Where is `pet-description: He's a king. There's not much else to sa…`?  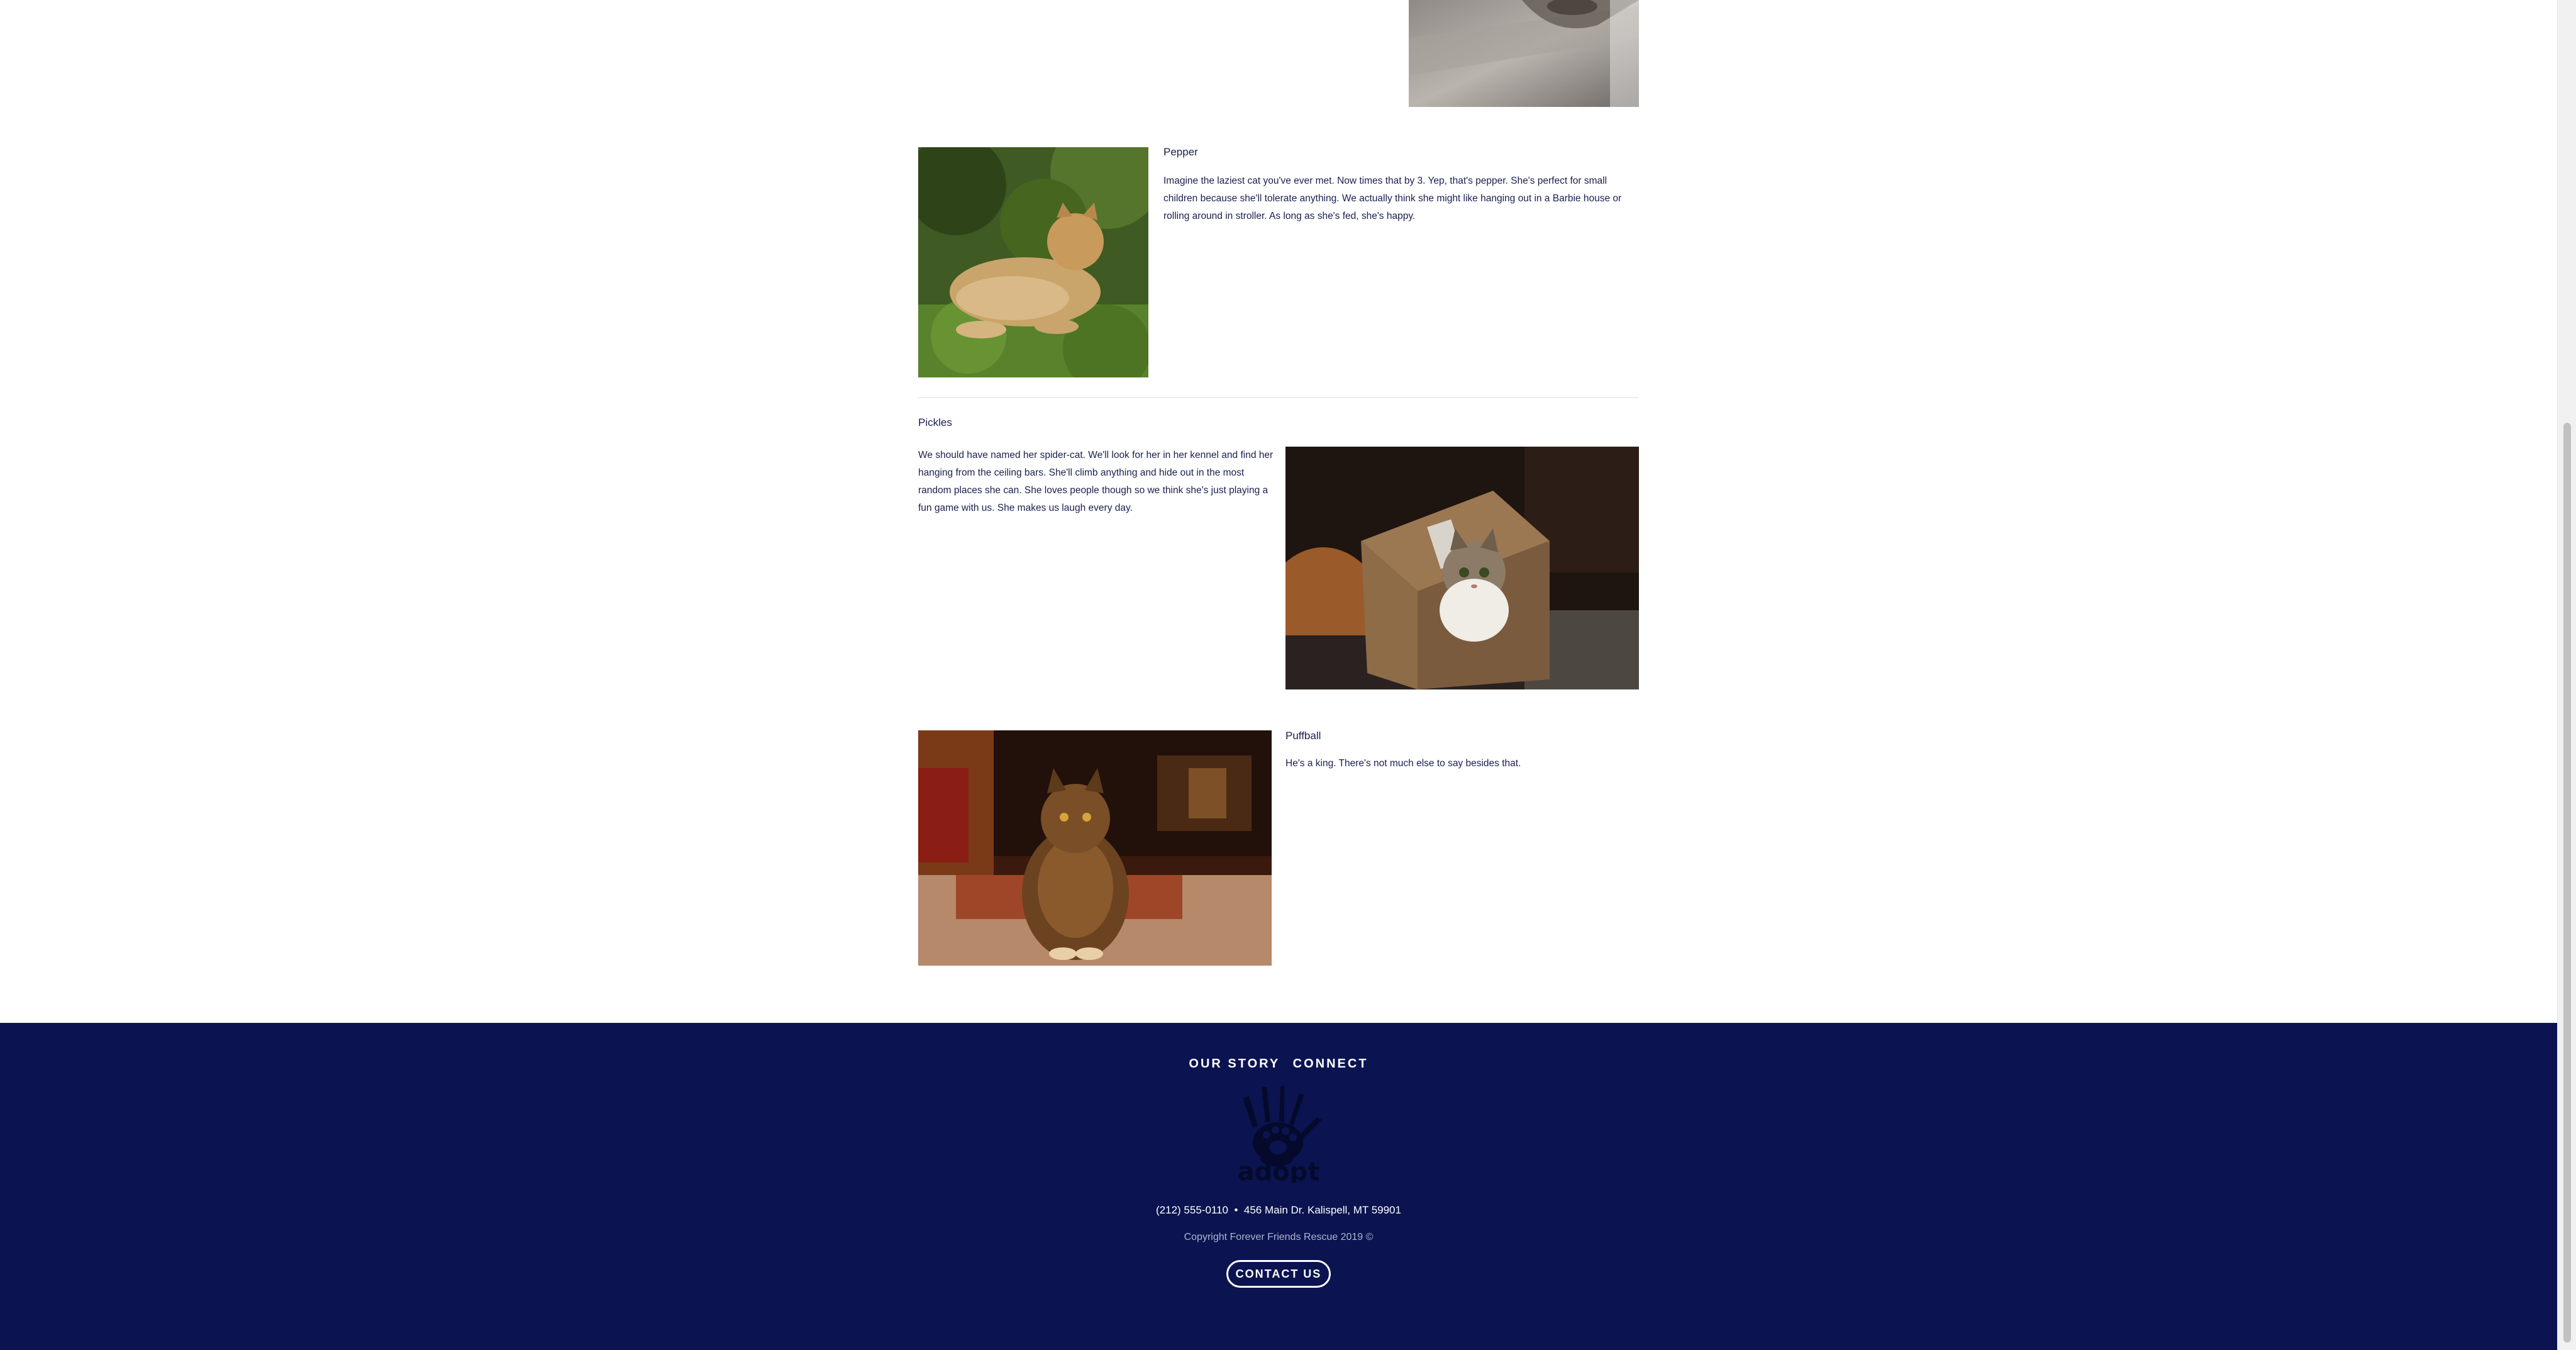
pet-description: He's a king. There's not much else to sa… is located at coordinates (1403, 763).